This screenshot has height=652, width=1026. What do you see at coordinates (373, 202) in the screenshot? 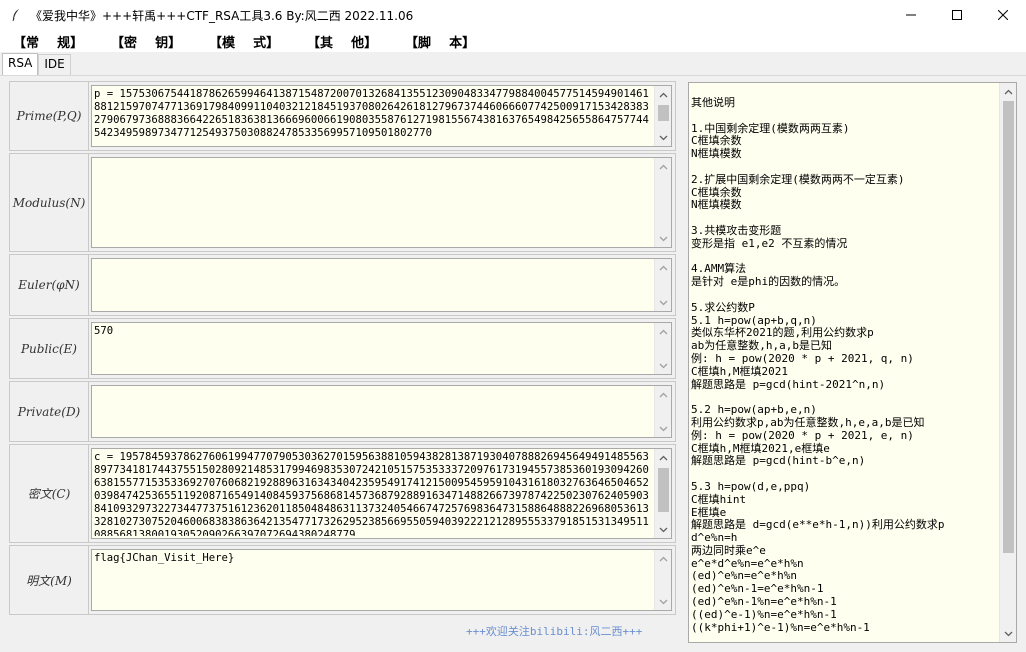
I see `modulus-value` at bounding box center [373, 202].